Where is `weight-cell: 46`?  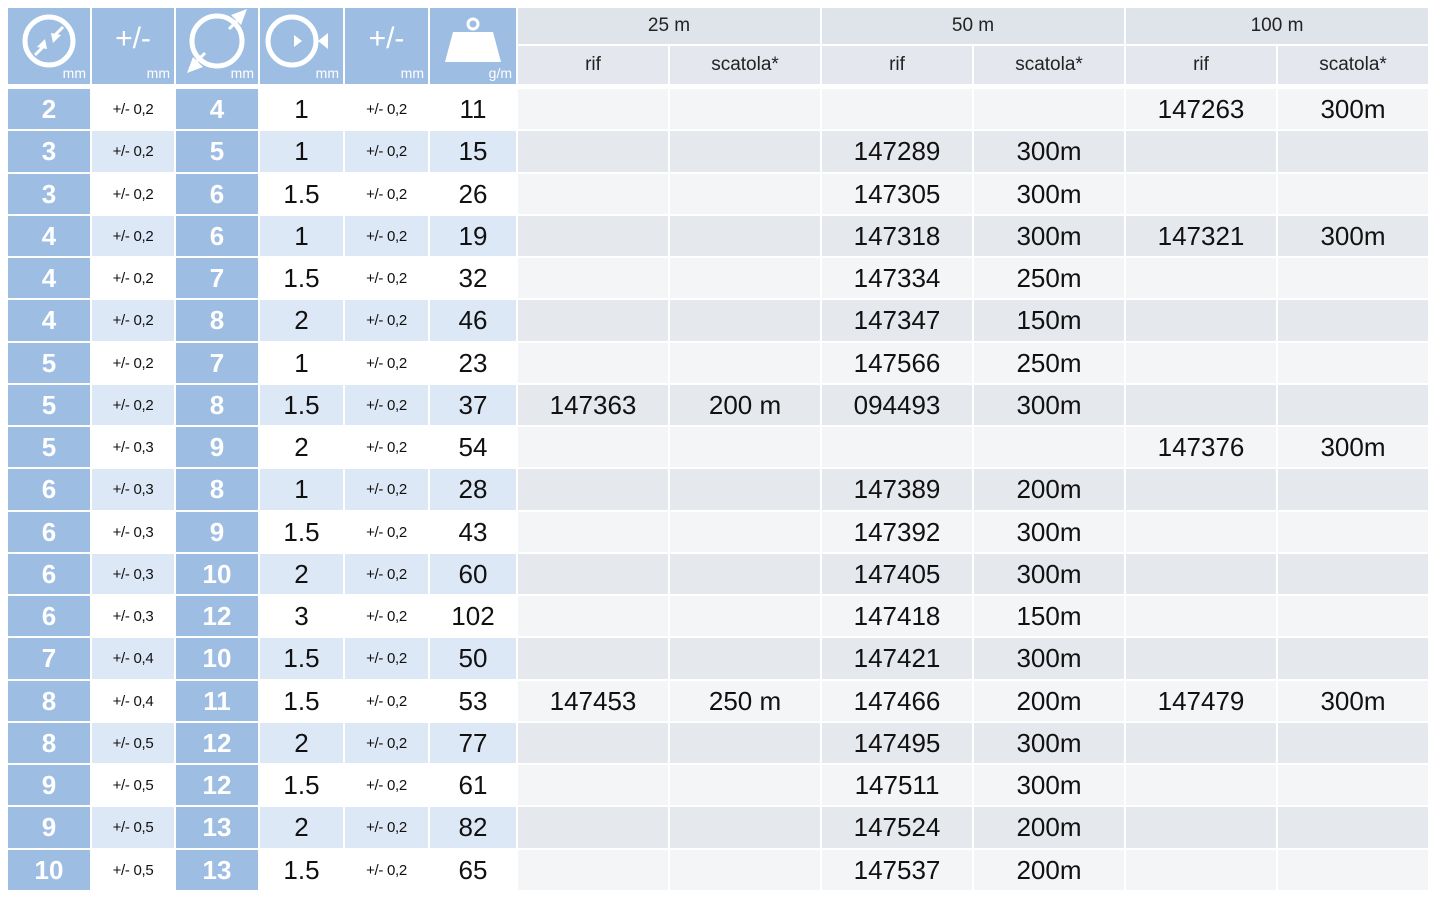
weight-cell: 46 is located at coordinates (473, 320).